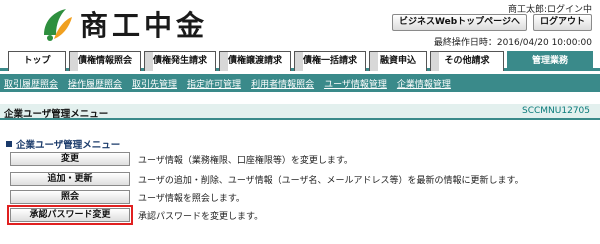 This screenshot has width=600, height=244. Describe the element at coordinates (135, 215) in the screenshot. I see `menu-row-approval-password: 承認パスワード変更 承認パスワードを変更します。` at that location.